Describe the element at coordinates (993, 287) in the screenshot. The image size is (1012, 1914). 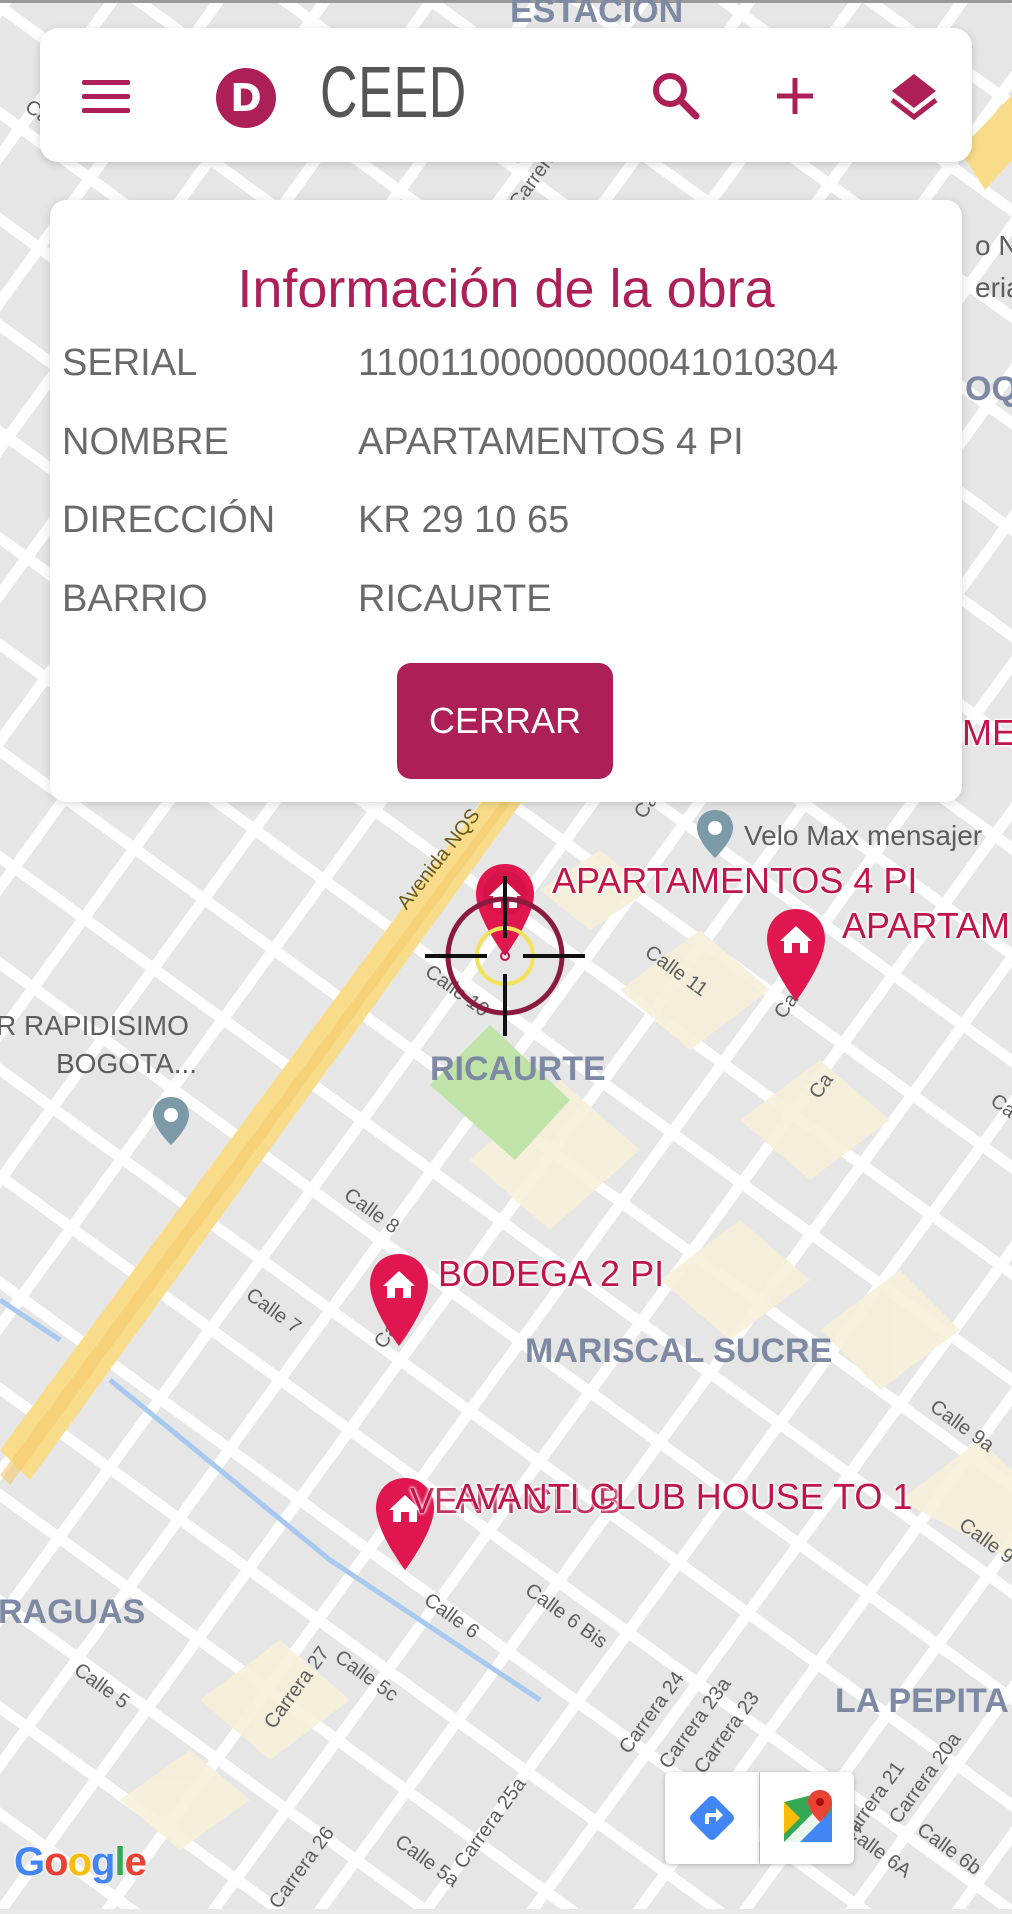
I see `poi-label: eria` at that location.